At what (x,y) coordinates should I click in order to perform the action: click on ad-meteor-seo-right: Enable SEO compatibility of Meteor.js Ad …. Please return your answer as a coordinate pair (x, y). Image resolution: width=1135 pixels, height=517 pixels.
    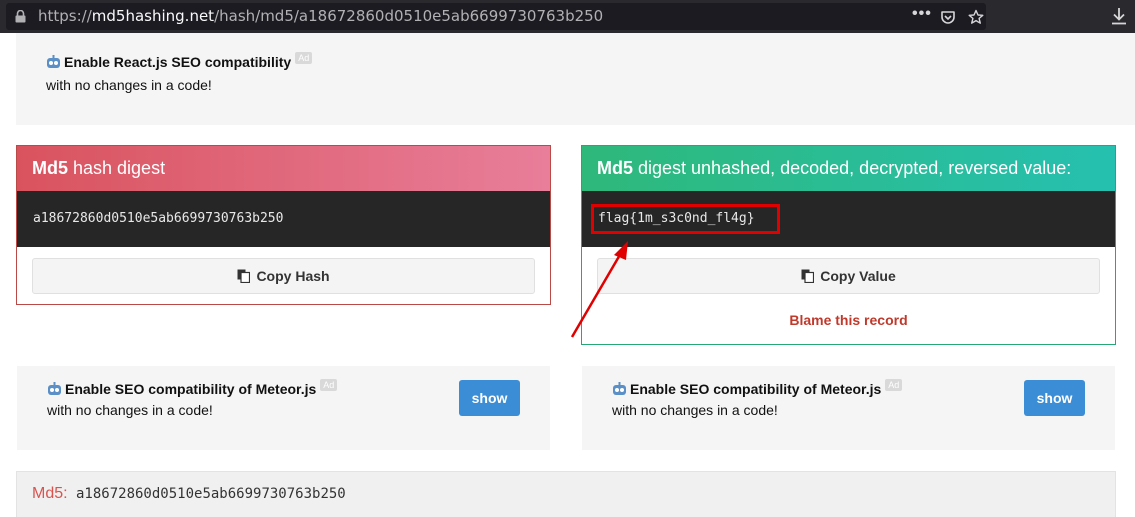
    Looking at the image, I should click on (848, 408).